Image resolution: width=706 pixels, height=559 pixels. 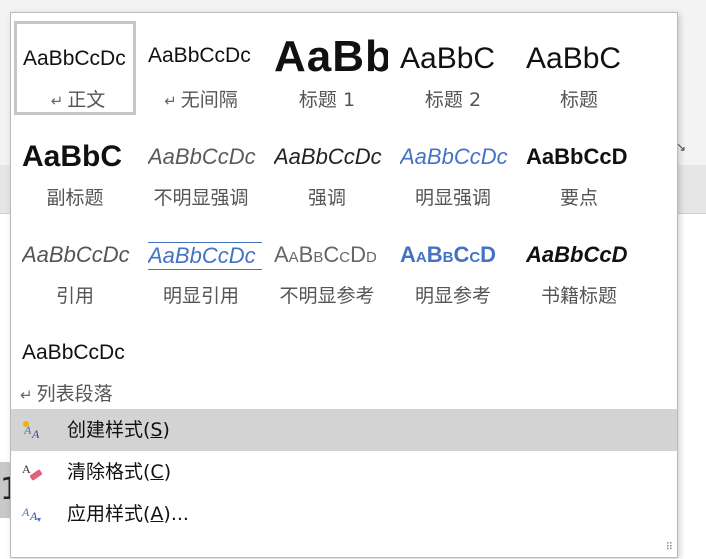 I want to click on style-label: 标题 2, so click(x=453, y=98).